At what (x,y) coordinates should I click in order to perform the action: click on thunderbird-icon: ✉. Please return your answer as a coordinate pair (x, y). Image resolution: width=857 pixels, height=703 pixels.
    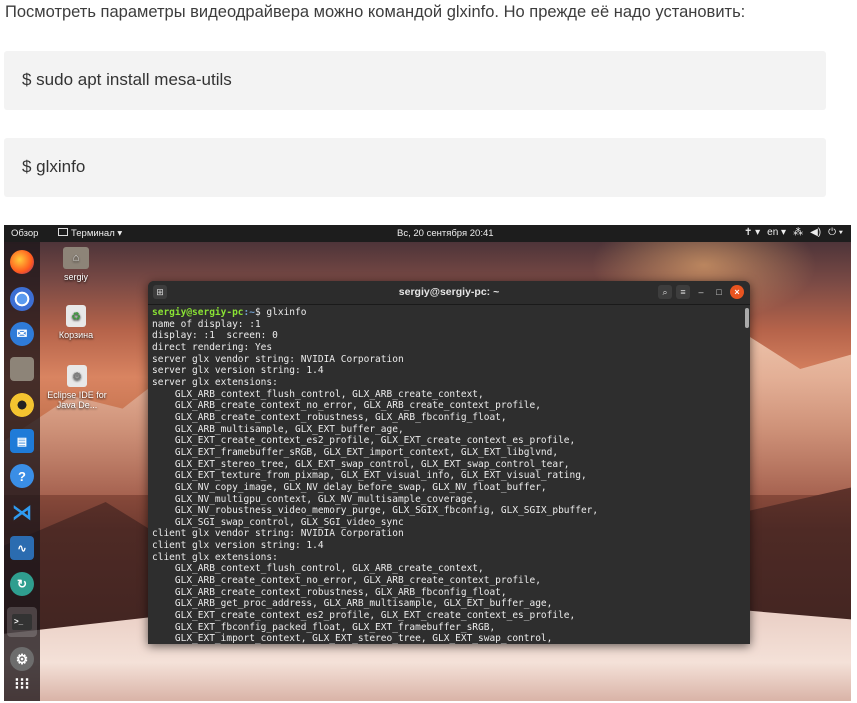
    Looking at the image, I should click on (22, 334).